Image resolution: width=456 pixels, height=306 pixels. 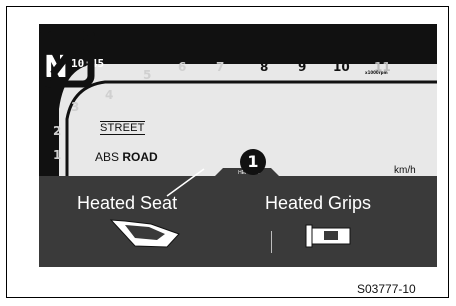 What do you see at coordinates (302, 67) in the screenshot?
I see `rpm-tick: 9` at bounding box center [302, 67].